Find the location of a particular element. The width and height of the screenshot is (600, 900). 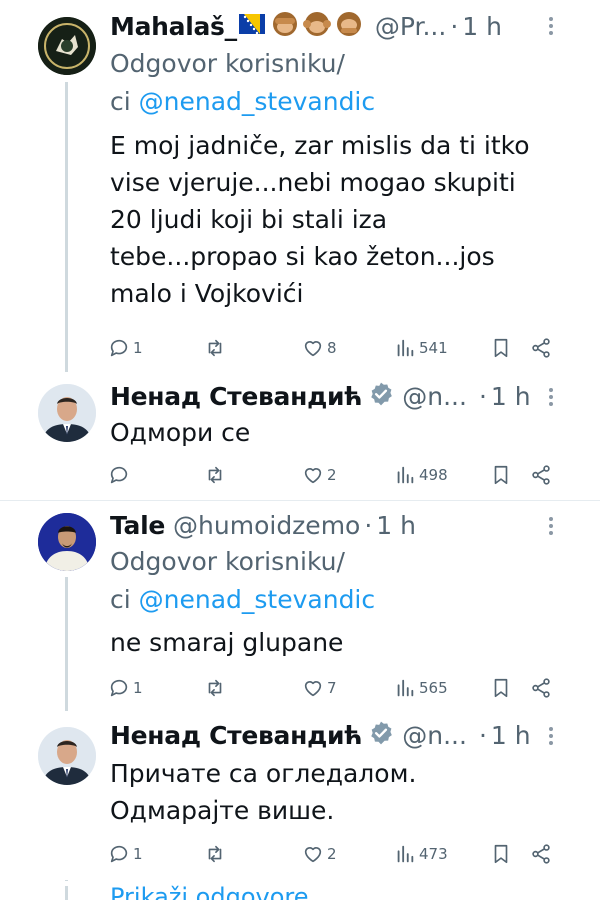

like-count: 8 is located at coordinates (332, 348).